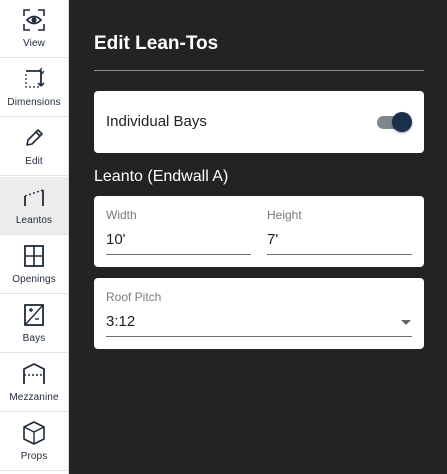 Image resolution: width=447 pixels, height=474 pixels. What do you see at coordinates (120, 321) in the screenshot?
I see `roof-pitch-select: 3:12` at bounding box center [120, 321].